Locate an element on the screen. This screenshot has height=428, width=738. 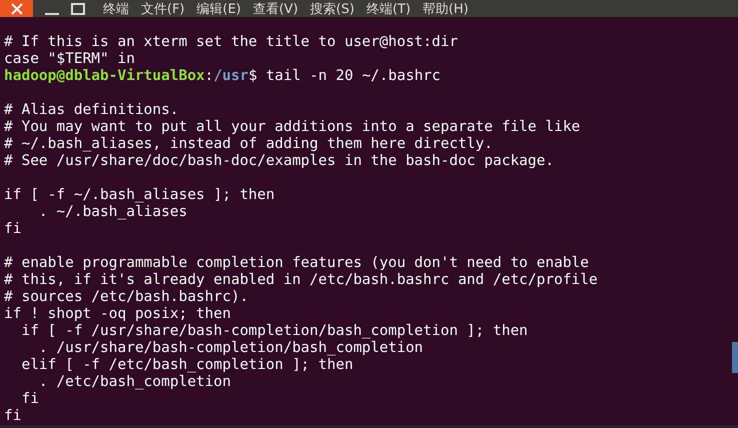
minimize-icon is located at coordinates (52, 13).